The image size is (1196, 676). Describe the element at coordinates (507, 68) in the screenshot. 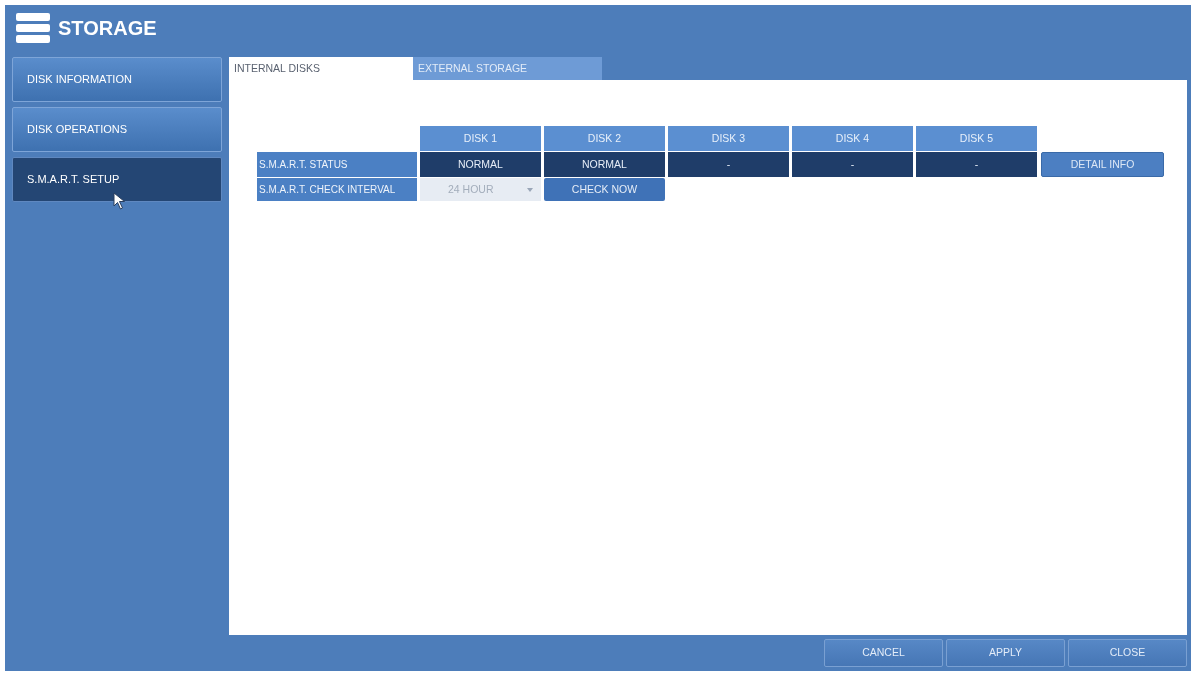

I see `tab: EXTERNAL STORAGE` at that location.